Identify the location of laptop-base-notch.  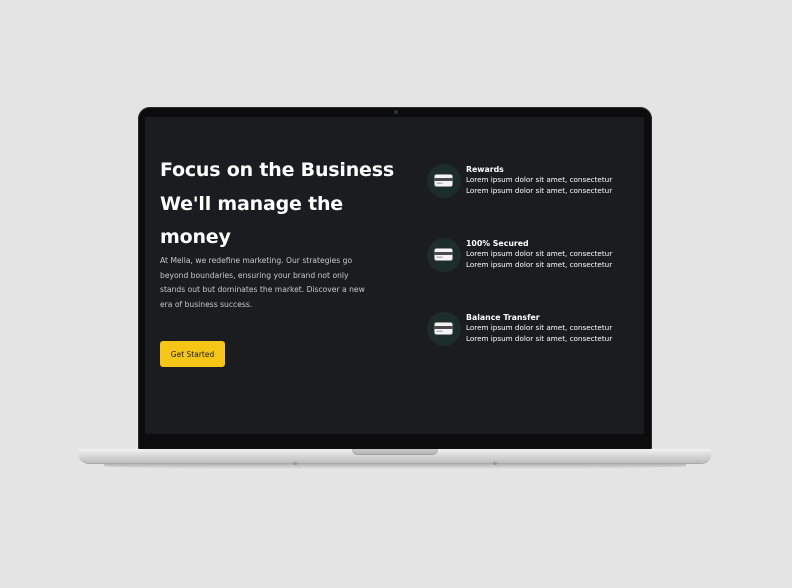
(395, 452).